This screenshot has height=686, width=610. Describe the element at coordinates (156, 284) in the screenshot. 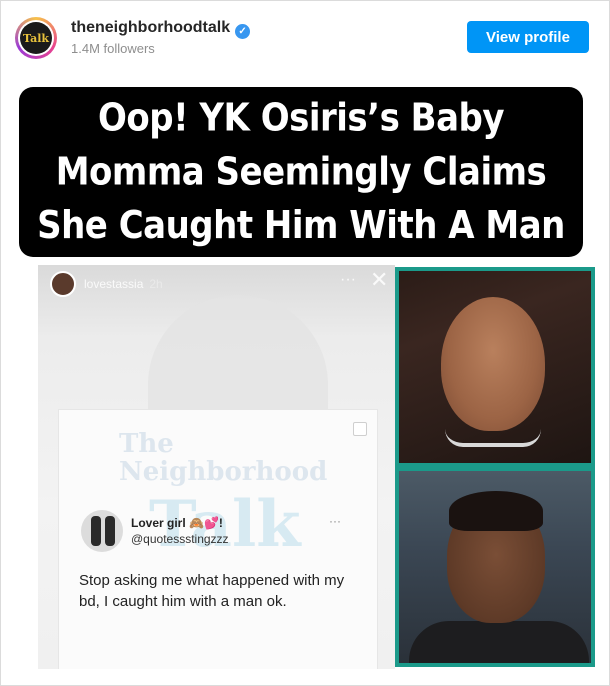

I see `story-time: 2h` at that location.